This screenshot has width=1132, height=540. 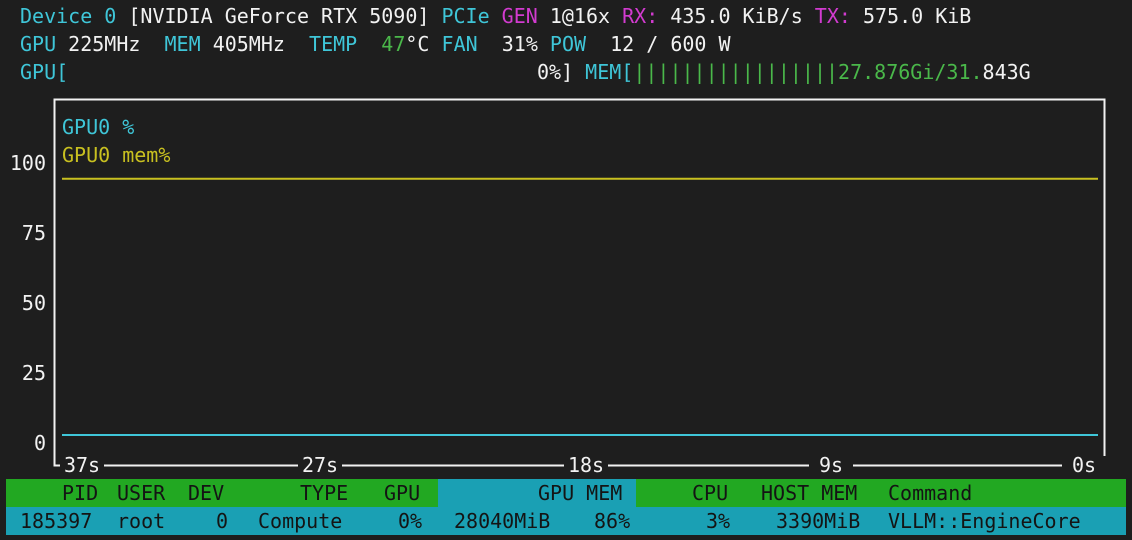 What do you see at coordinates (34, 233) in the screenshot?
I see `y-tick-label: 75` at bounding box center [34, 233].